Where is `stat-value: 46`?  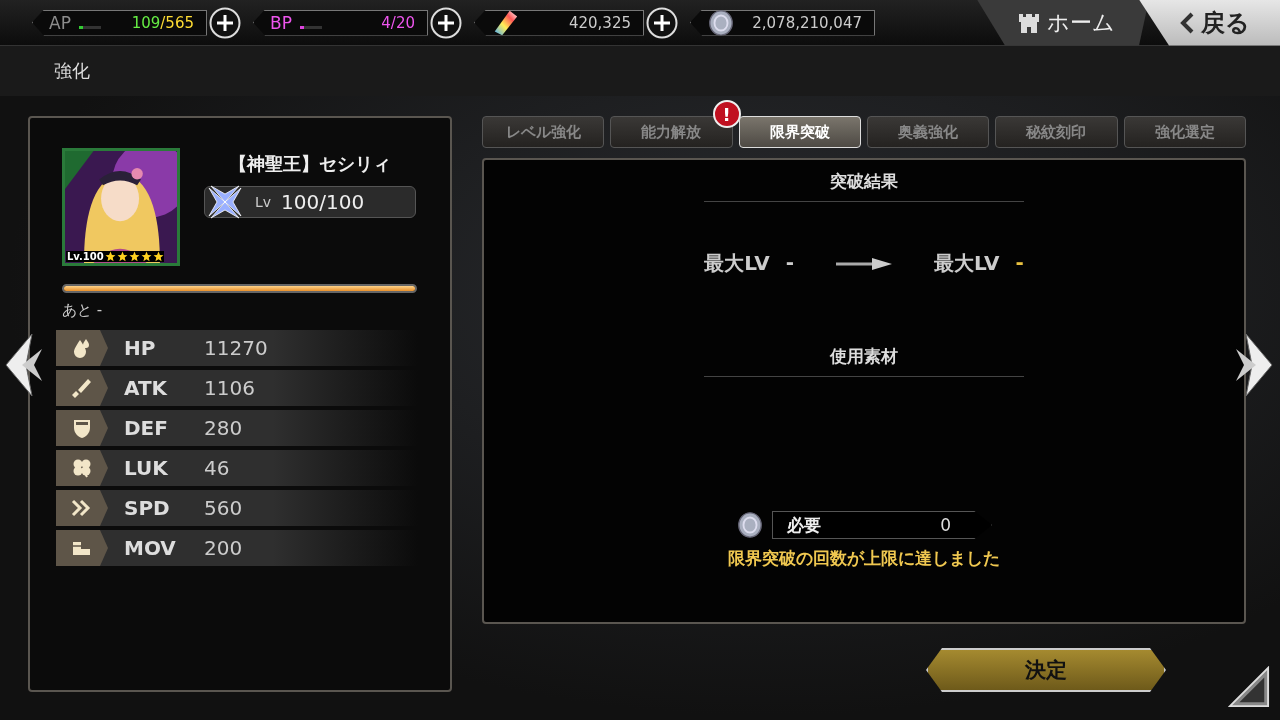 stat-value: 46 is located at coordinates (217, 468).